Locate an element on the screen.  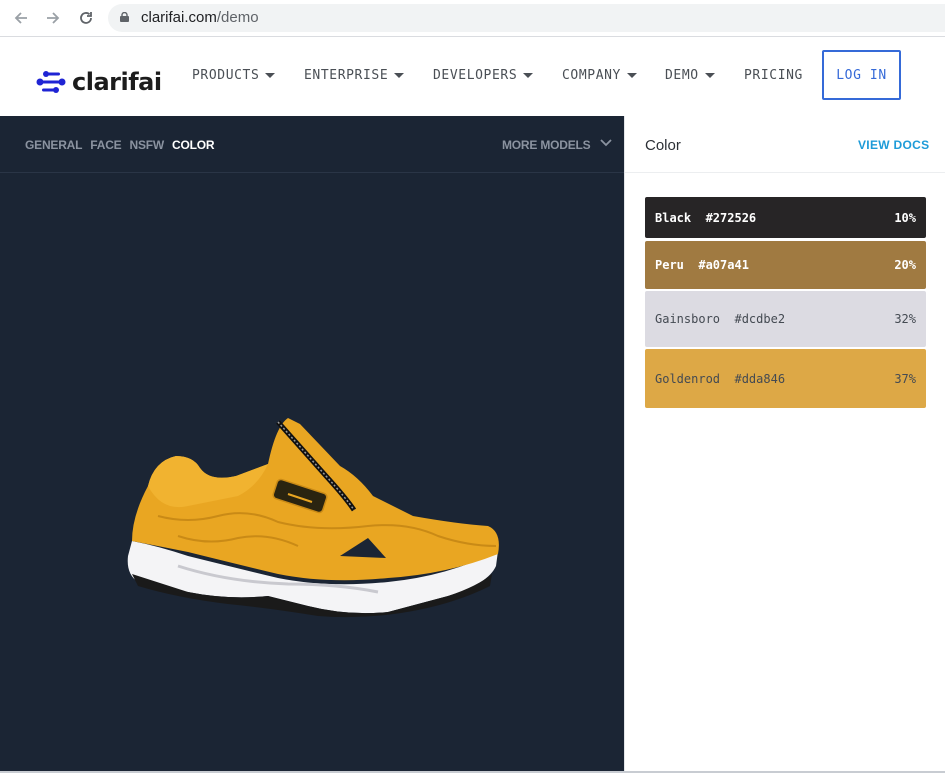
nav-company: COMPANY is located at coordinates (599, 75).